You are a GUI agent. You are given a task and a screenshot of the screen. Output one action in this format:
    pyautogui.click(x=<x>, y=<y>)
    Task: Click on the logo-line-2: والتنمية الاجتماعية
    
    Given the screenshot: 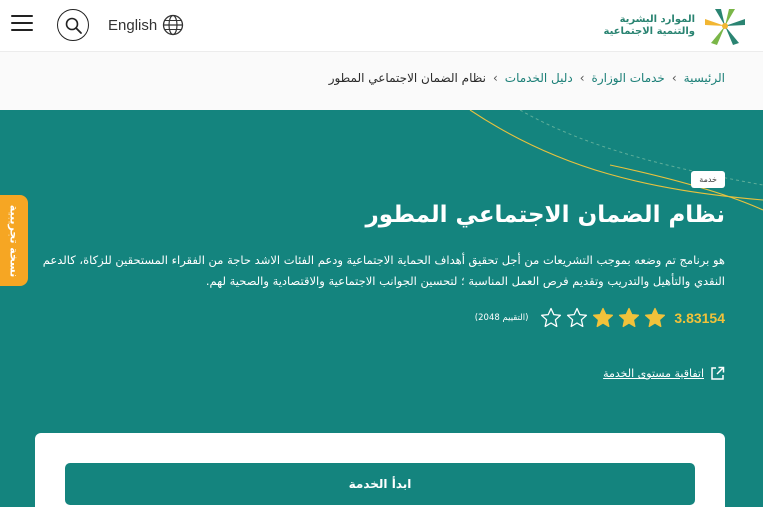 What is the action you would take?
    pyautogui.click(x=649, y=31)
    